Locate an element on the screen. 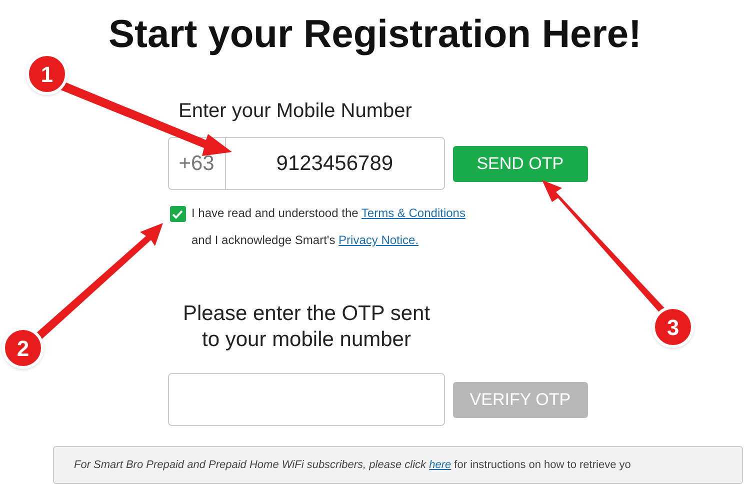  consent-checkbox is located at coordinates (178, 214).